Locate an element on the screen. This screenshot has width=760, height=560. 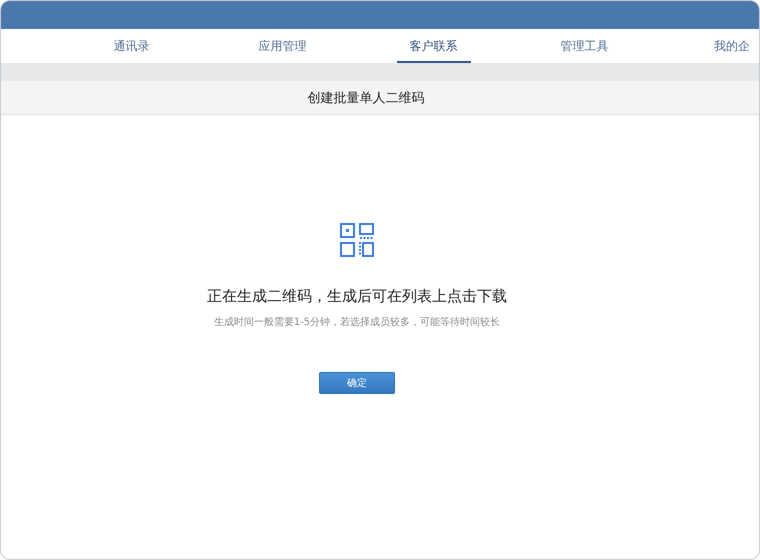
confirm-button: 确定 is located at coordinates (357, 383).